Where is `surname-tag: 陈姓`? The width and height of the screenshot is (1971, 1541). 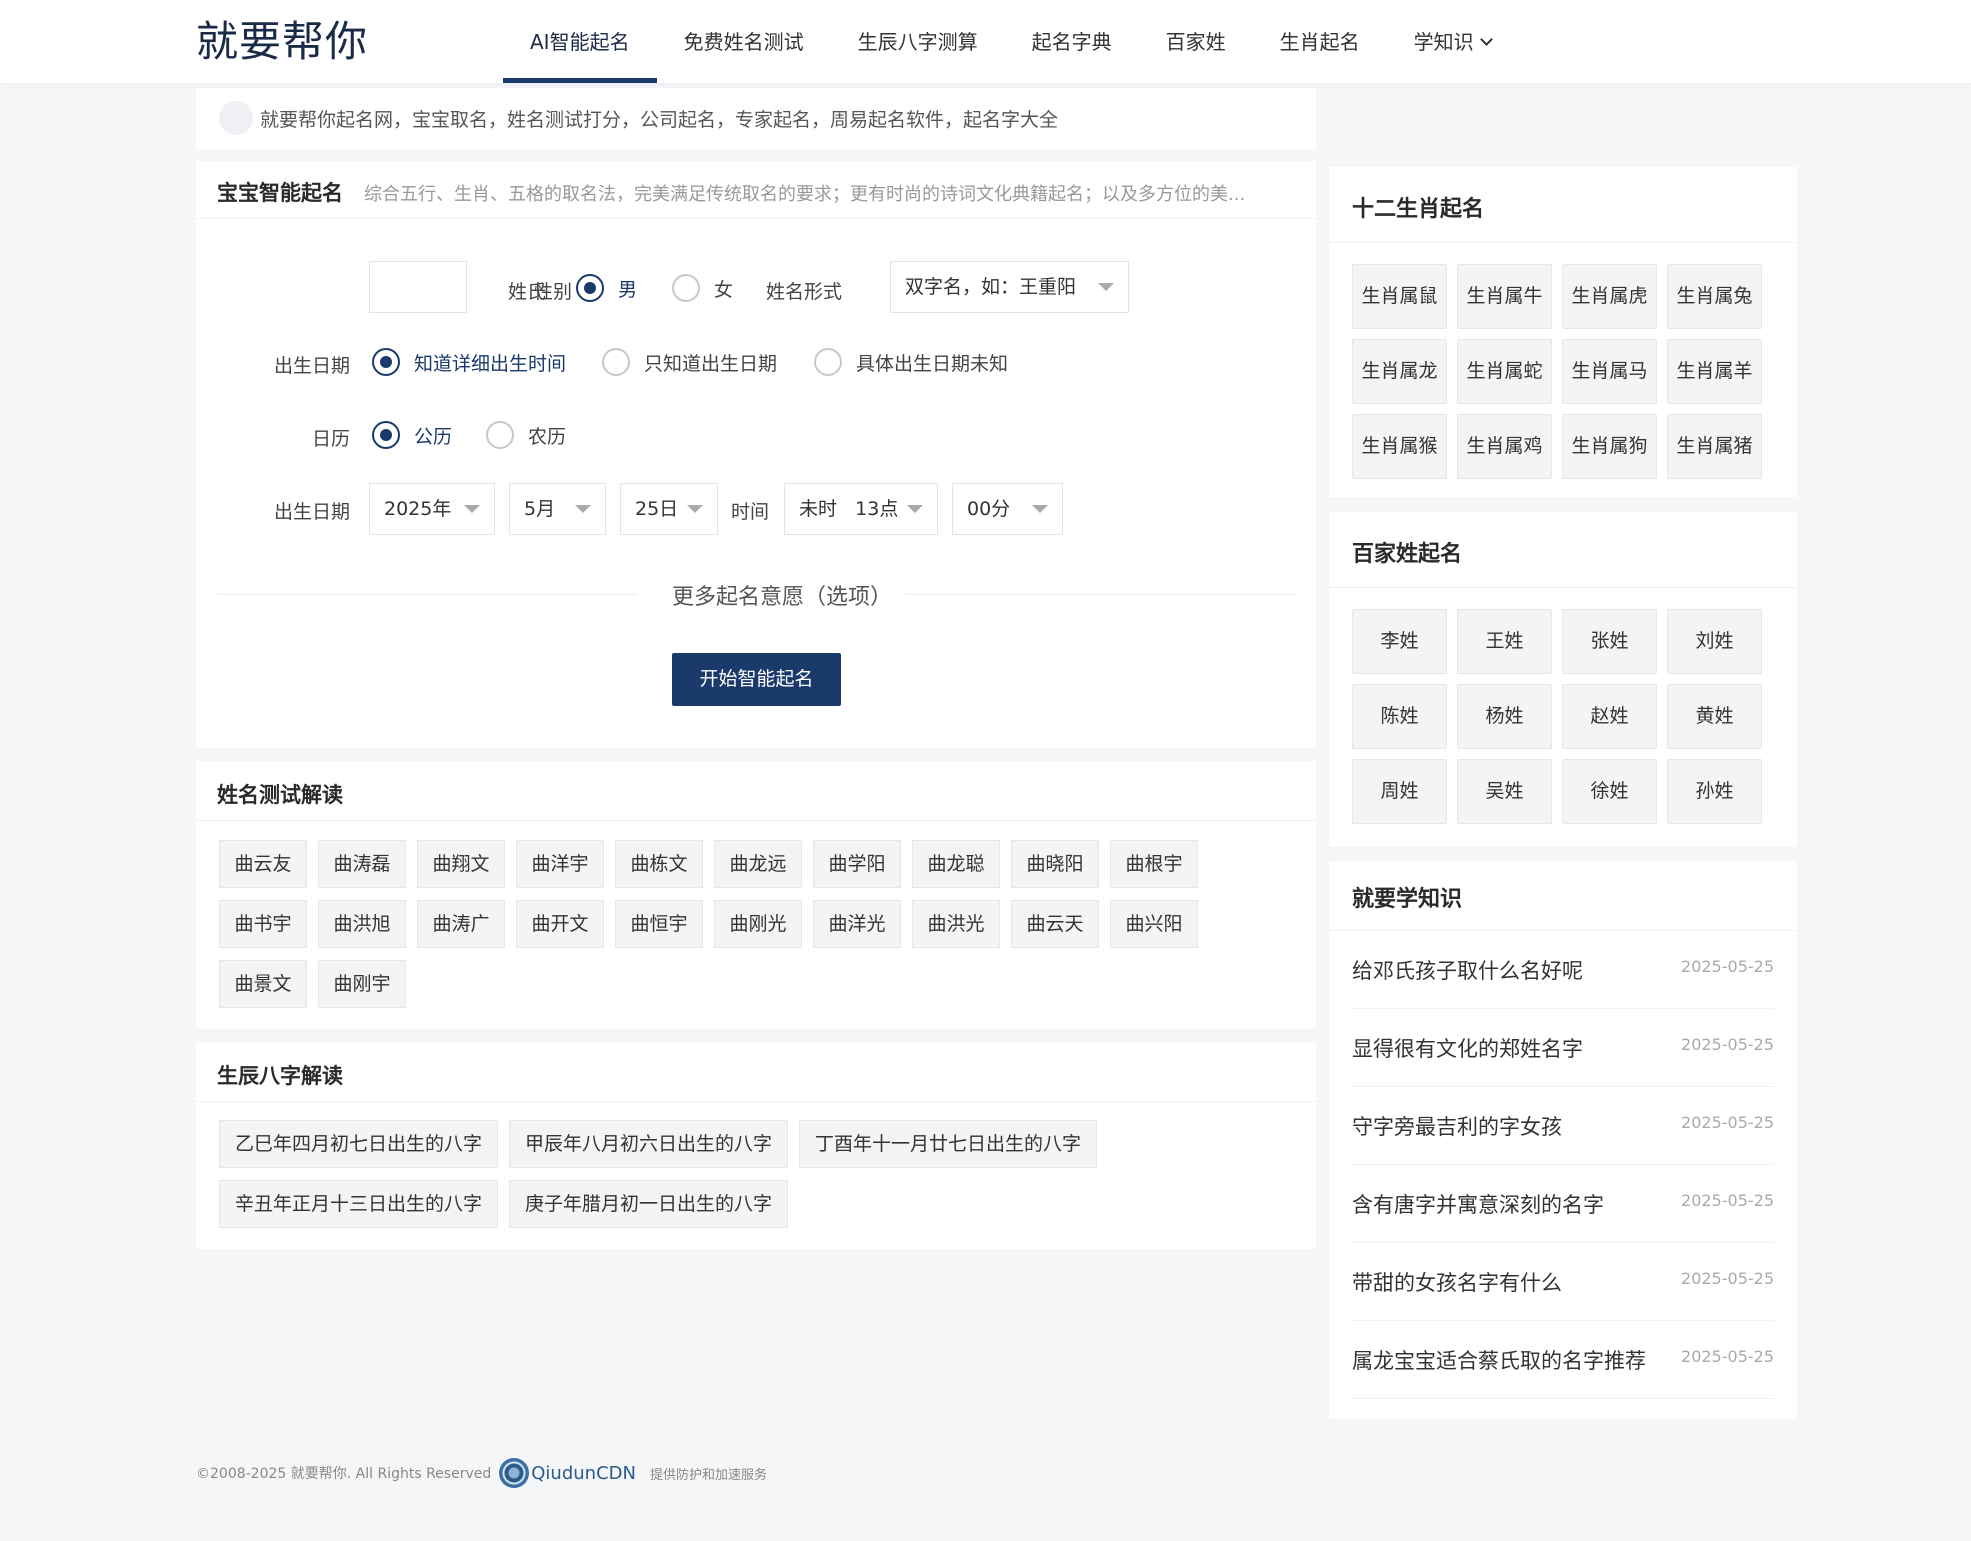 surname-tag: 陈姓 is located at coordinates (1399, 716).